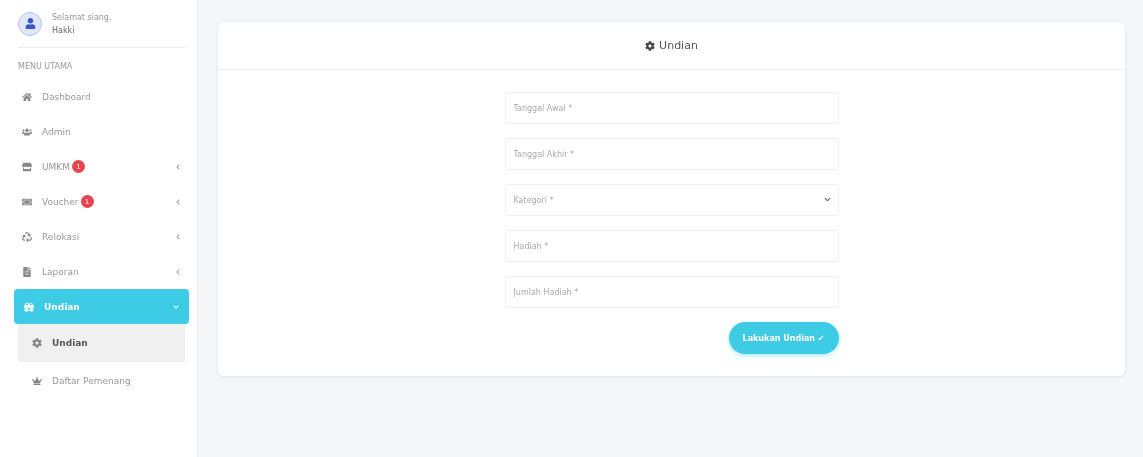 This screenshot has height=457, width=1143. I want to click on section-title: MENU UTAMA, so click(46, 66).